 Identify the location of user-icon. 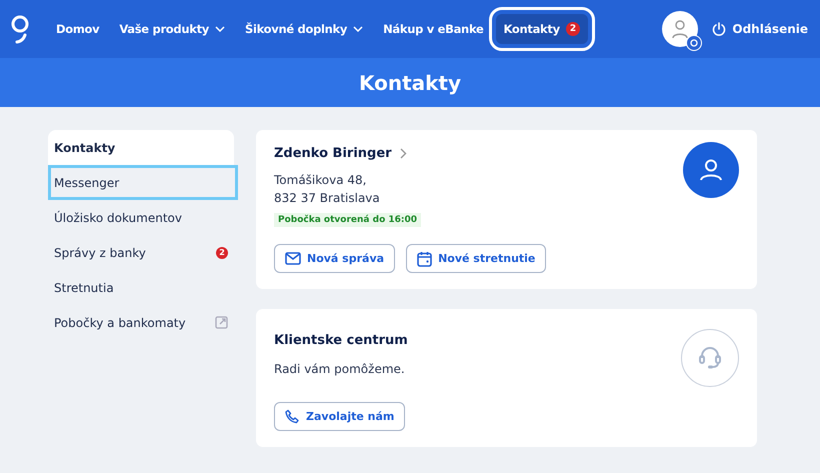
(680, 29).